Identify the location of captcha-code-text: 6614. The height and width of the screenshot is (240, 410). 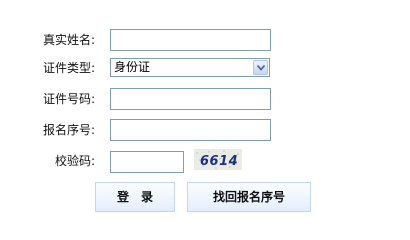
(219, 161).